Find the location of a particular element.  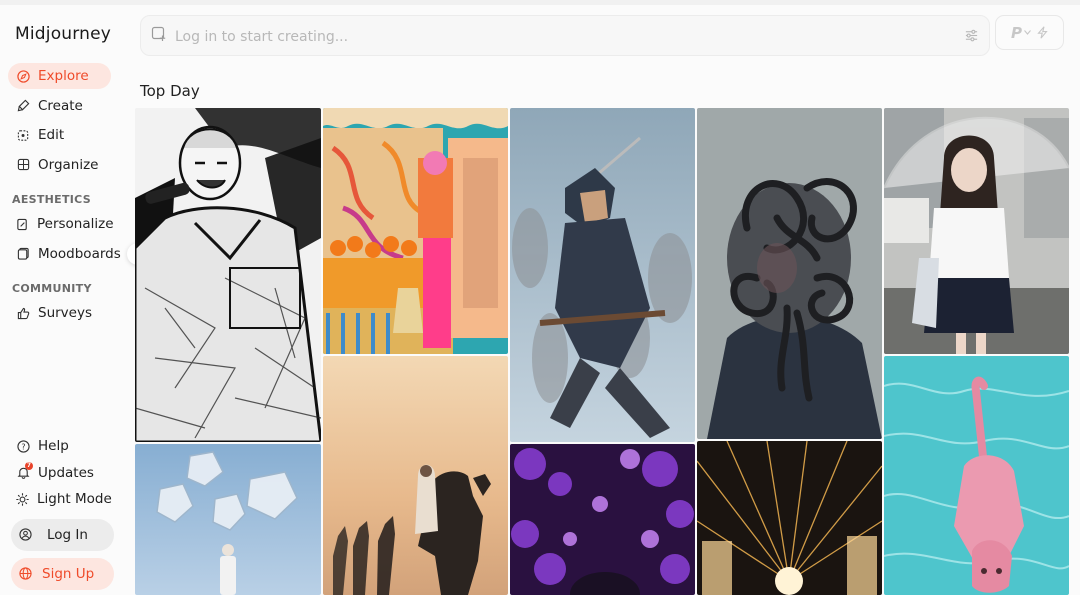

nav-item-surveys: Surveys is located at coordinates (59, 313).